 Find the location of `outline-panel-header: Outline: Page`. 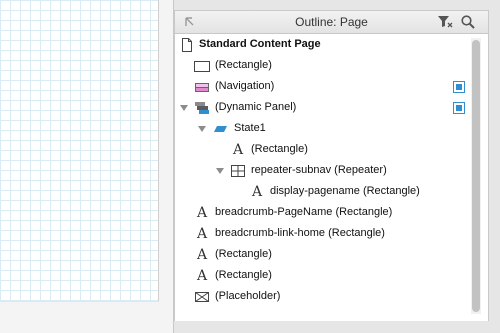

outline-panel-header: Outline: Page is located at coordinates (331, 22).